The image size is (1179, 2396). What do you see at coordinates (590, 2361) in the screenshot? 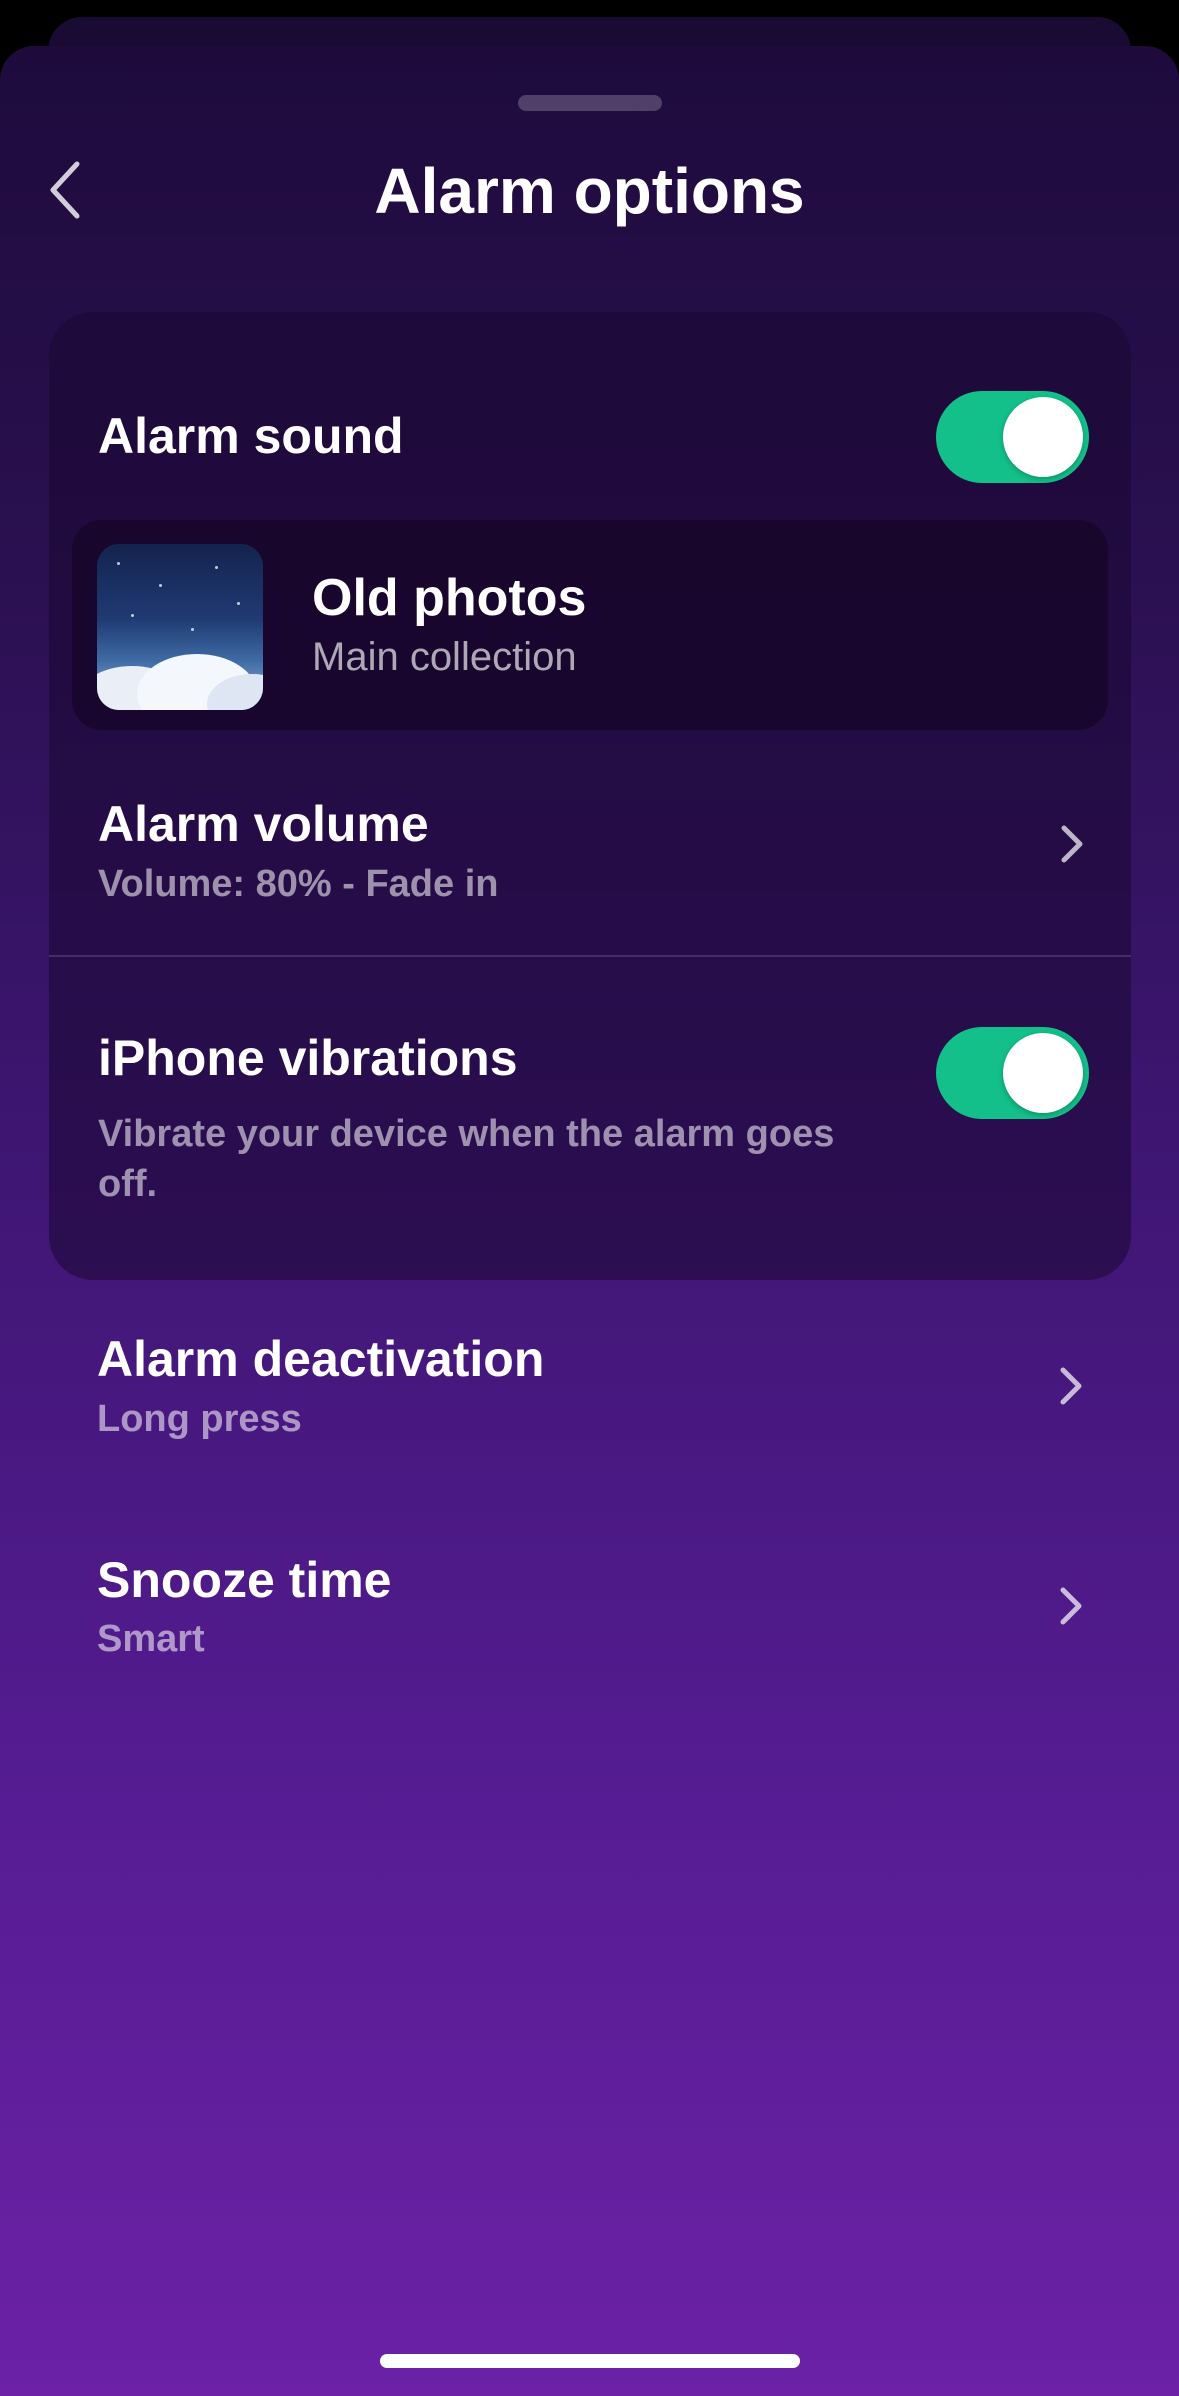
I see `home-indicator` at bounding box center [590, 2361].